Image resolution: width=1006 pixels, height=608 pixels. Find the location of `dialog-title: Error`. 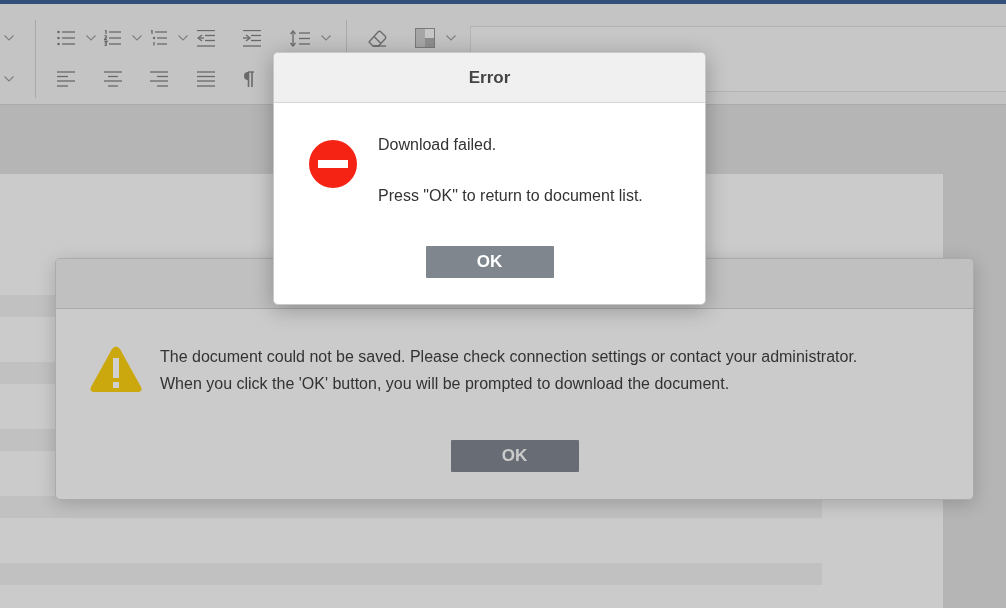

dialog-title: Error is located at coordinates (489, 77).